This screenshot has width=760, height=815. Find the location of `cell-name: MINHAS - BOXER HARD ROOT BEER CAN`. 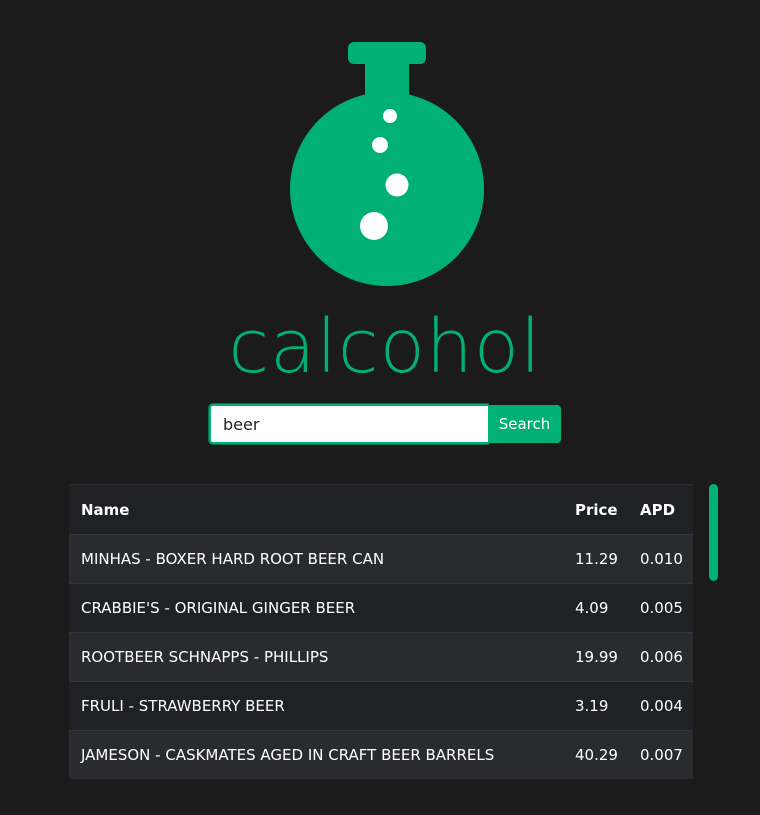

cell-name: MINHAS - BOXER HARD ROOT BEER CAN is located at coordinates (316, 559).